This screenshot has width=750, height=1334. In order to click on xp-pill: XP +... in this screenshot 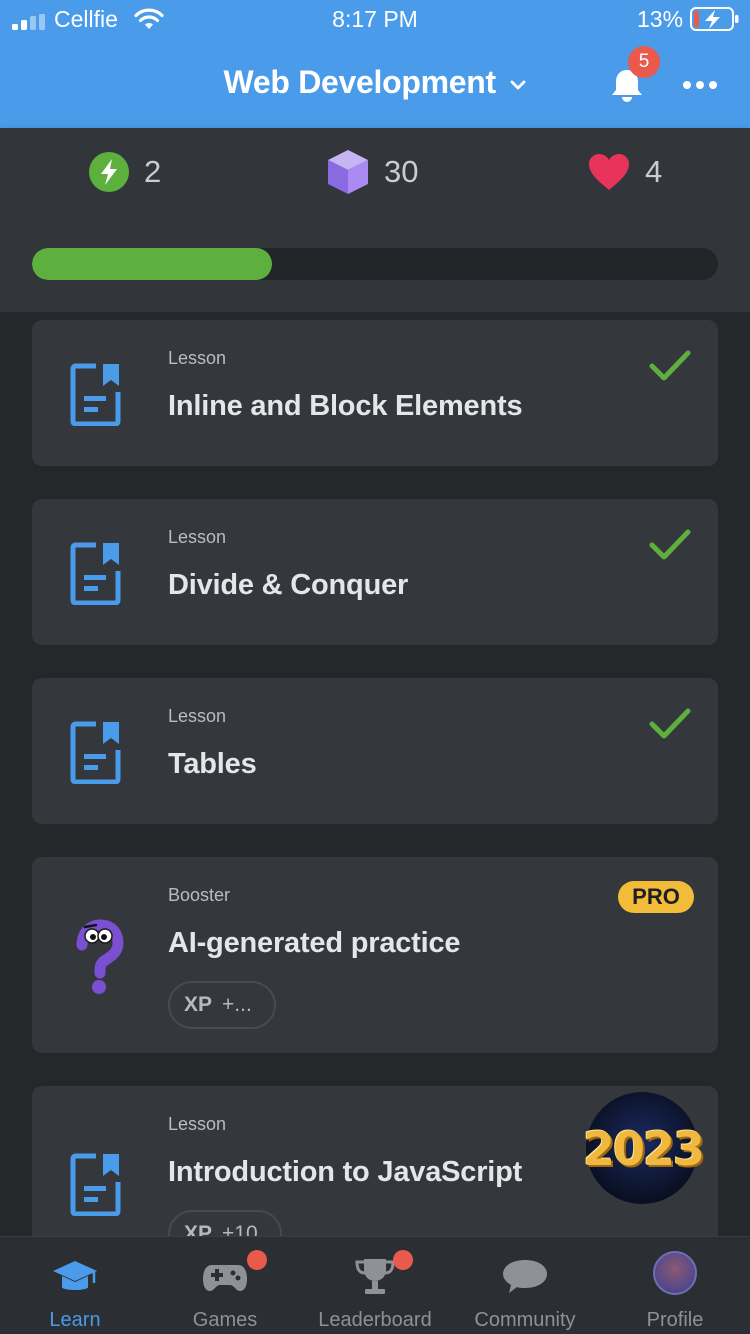, I will do `click(222, 1005)`.